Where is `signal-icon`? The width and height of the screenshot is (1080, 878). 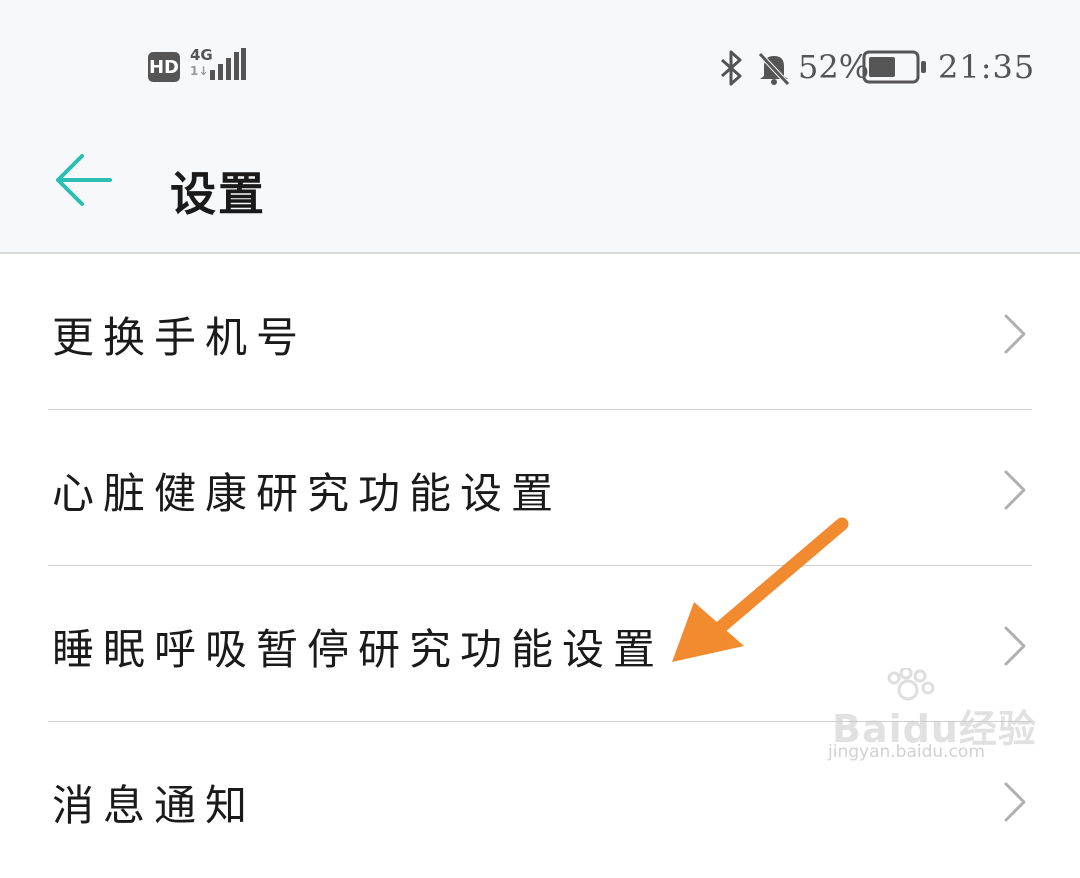 signal-icon is located at coordinates (228, 64).